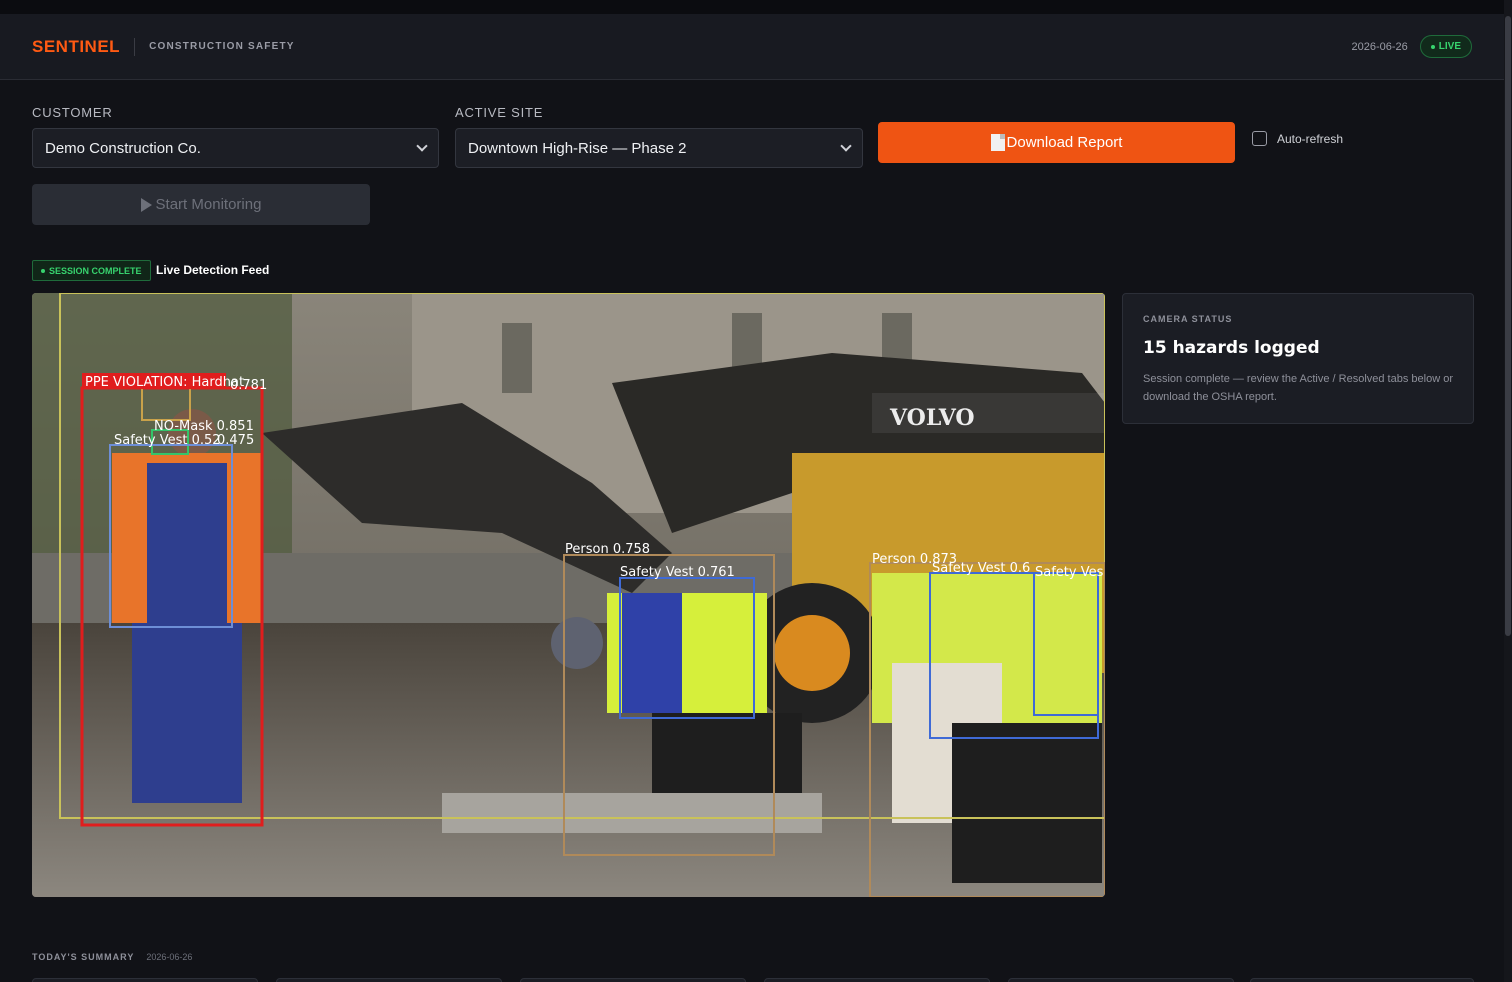  Describe the element at coordinates (1508, 326) in the screenshot. I see `scrollbar-thumb` at that location.